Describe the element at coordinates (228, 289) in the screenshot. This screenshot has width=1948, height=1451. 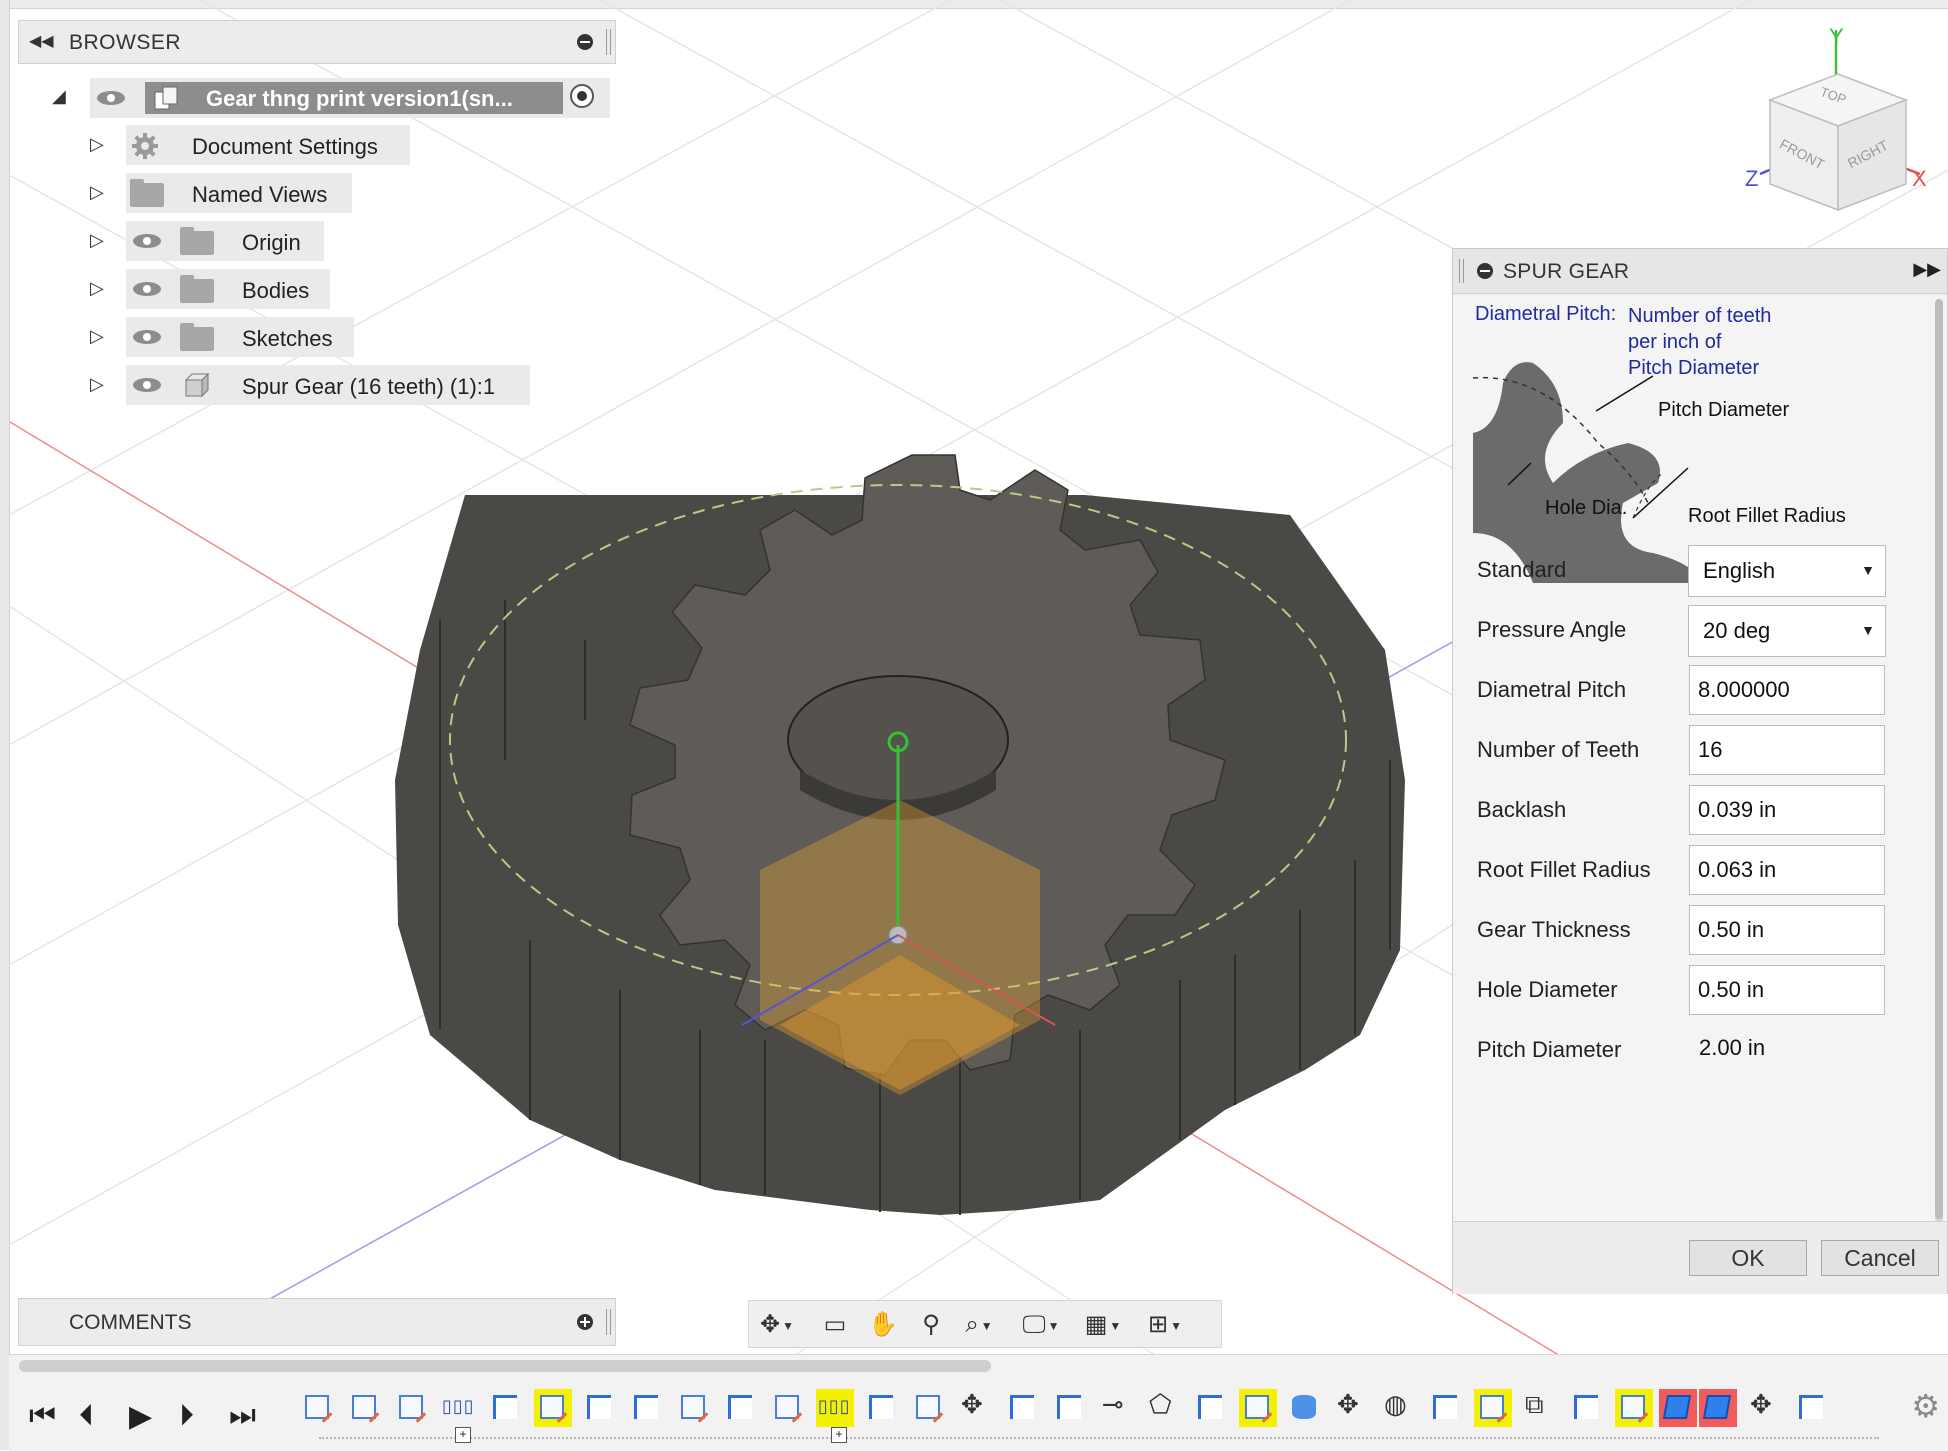
I see `browser-item-bodies: Bodies` at that location.